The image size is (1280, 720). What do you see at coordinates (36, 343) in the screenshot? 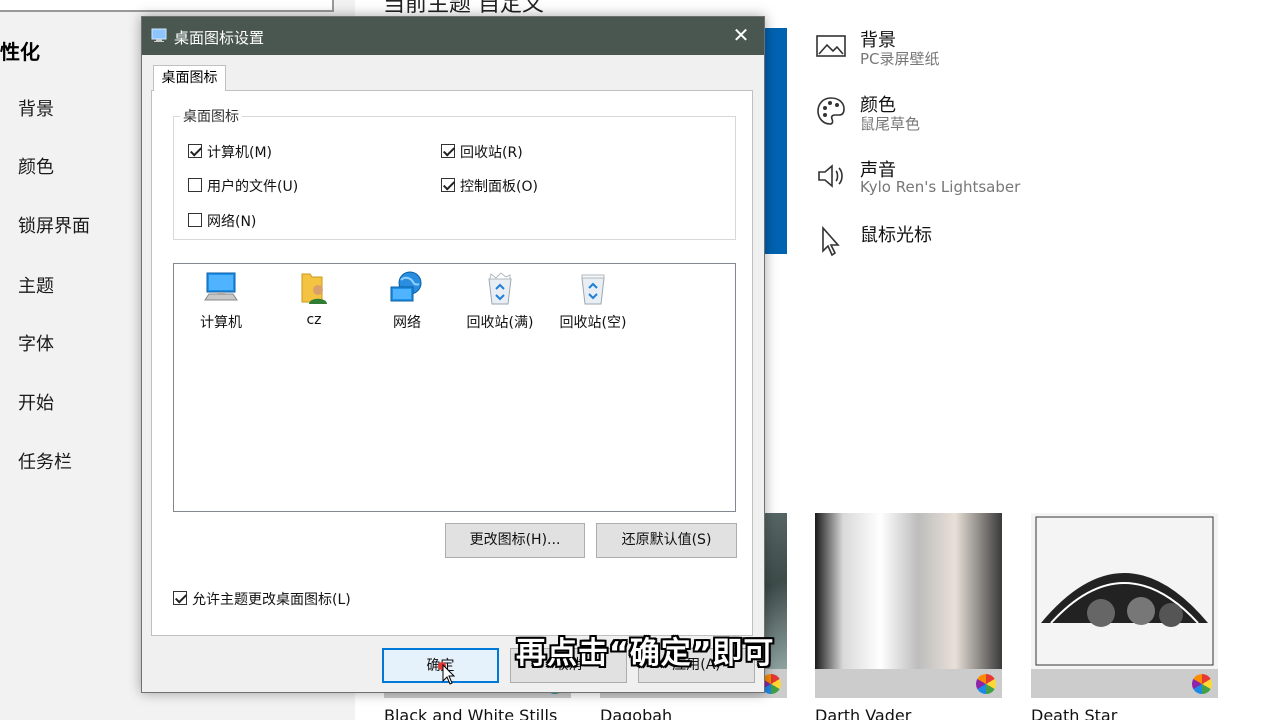
I see `nav-item-fonts: 字体` at bounding box center [36, 343].